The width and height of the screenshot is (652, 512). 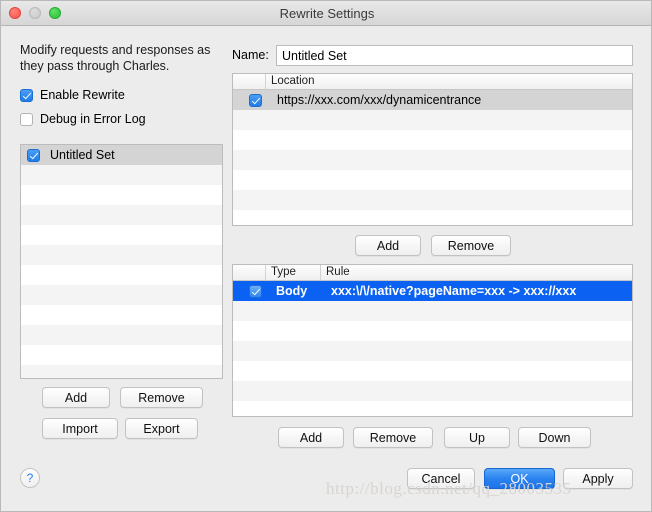 What do you see at coordinates (82, 155) in the screenshot?
I see `set-name-label: Untitled Set` at bounding box center [82, 155].